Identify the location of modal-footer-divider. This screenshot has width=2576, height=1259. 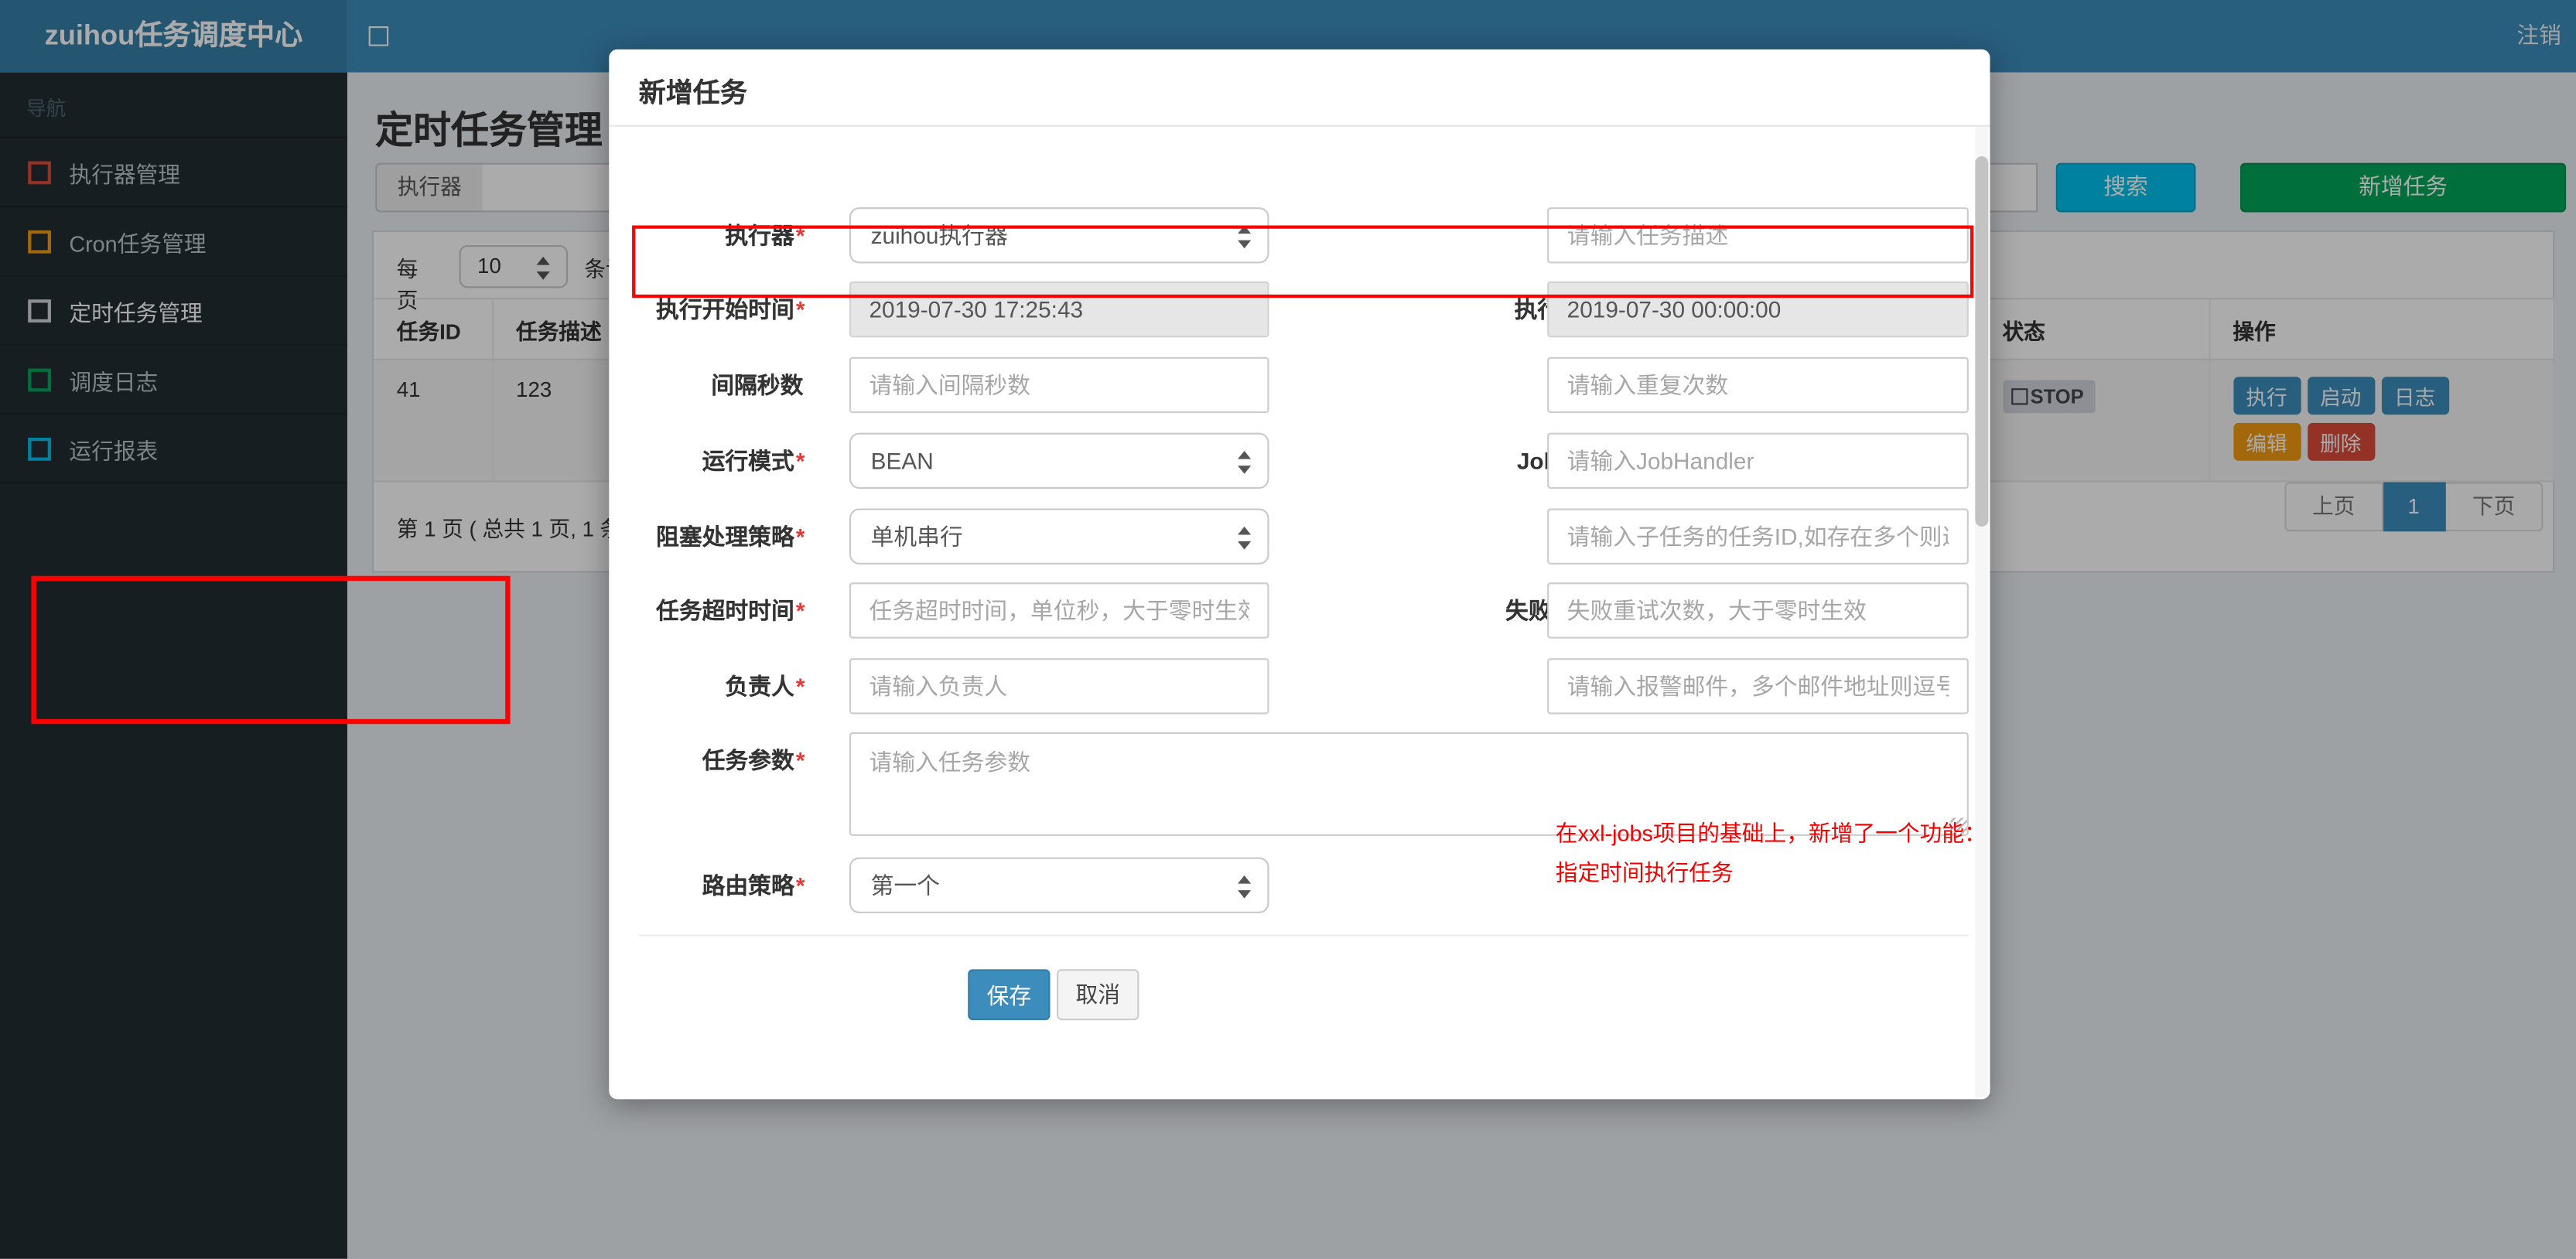
(1303, 936).